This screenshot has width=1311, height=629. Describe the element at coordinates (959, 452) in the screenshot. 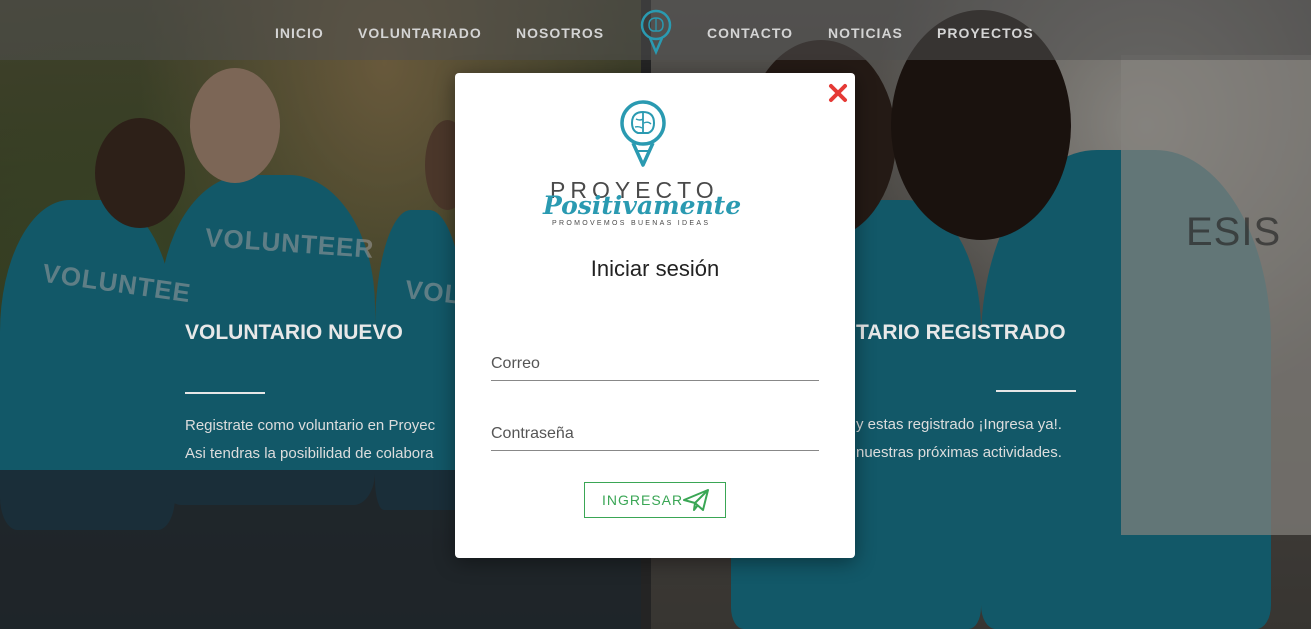

I see `right-panel-text-line: nuestras próximas actividades.` at that location.